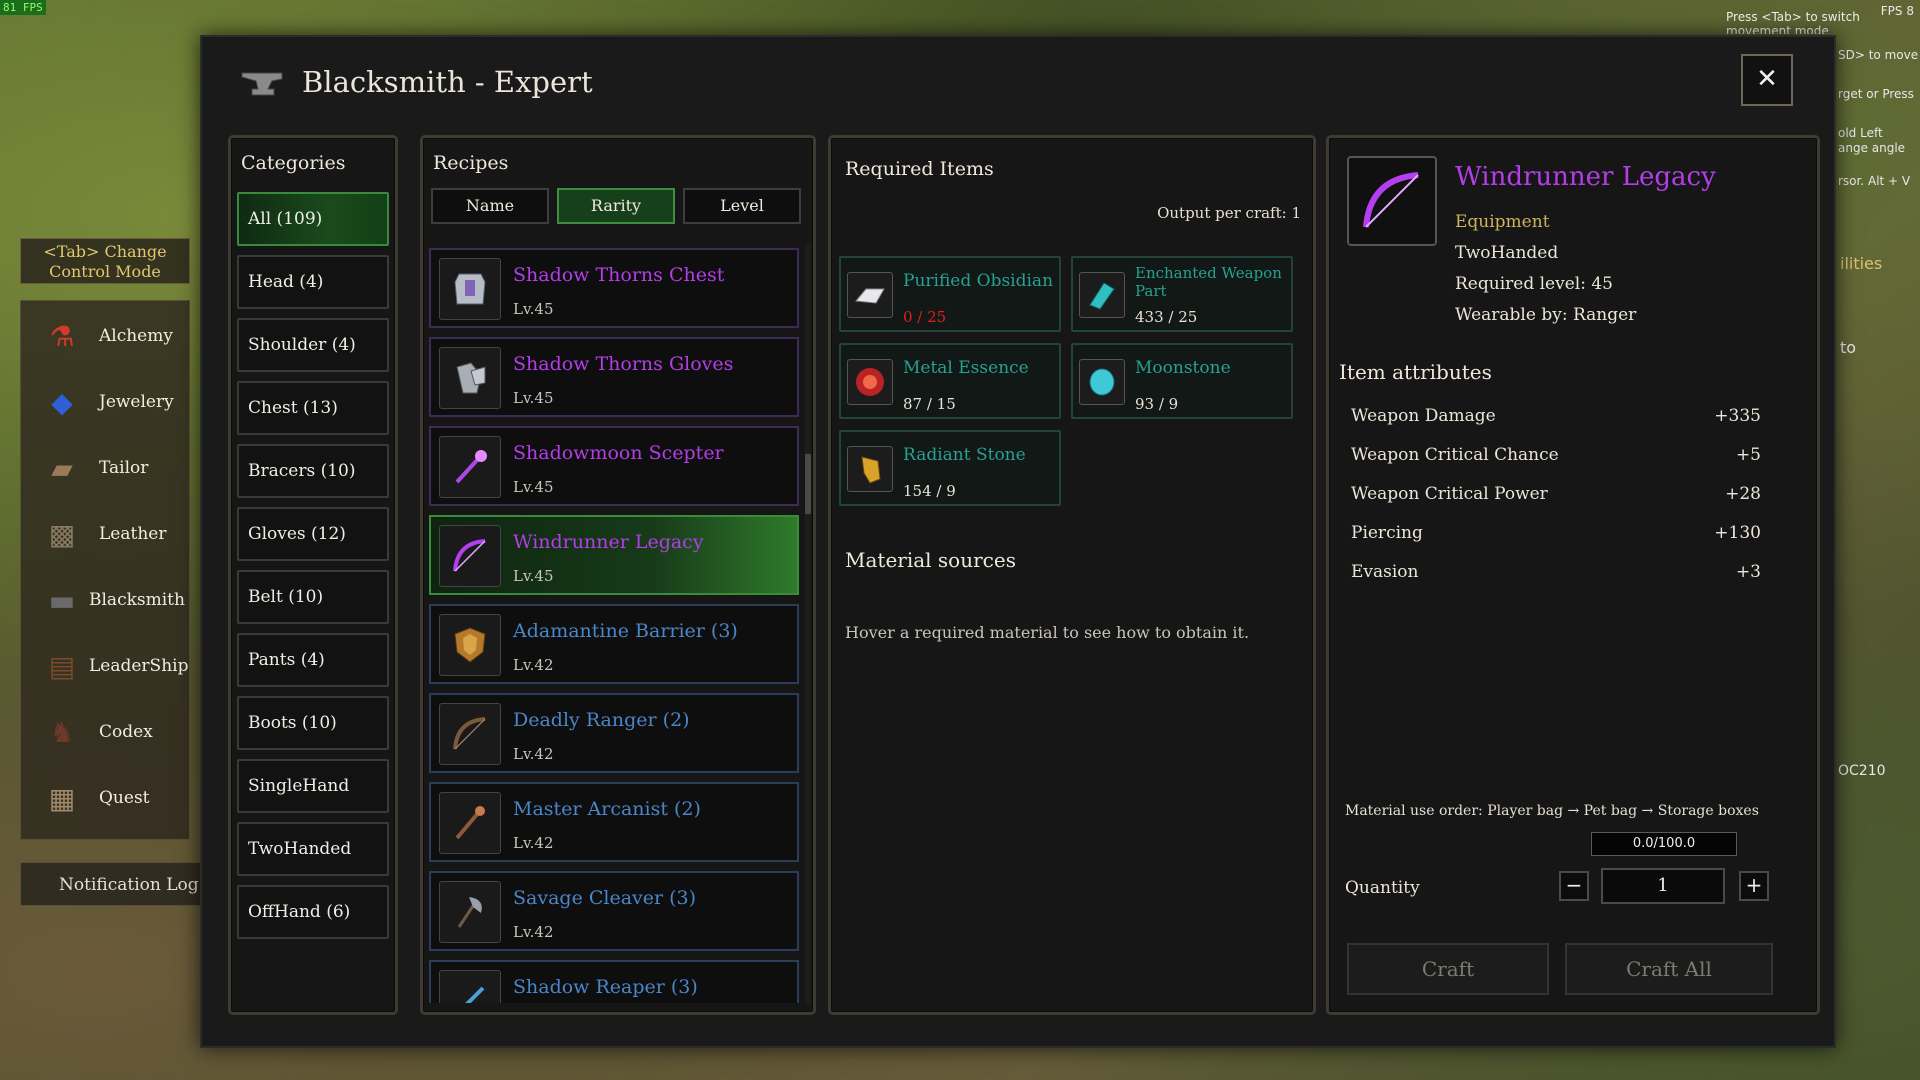 This screenshot has width=1920, height=1080. I want to click on side-hint-2: rget or Press, so click(1876, 94).